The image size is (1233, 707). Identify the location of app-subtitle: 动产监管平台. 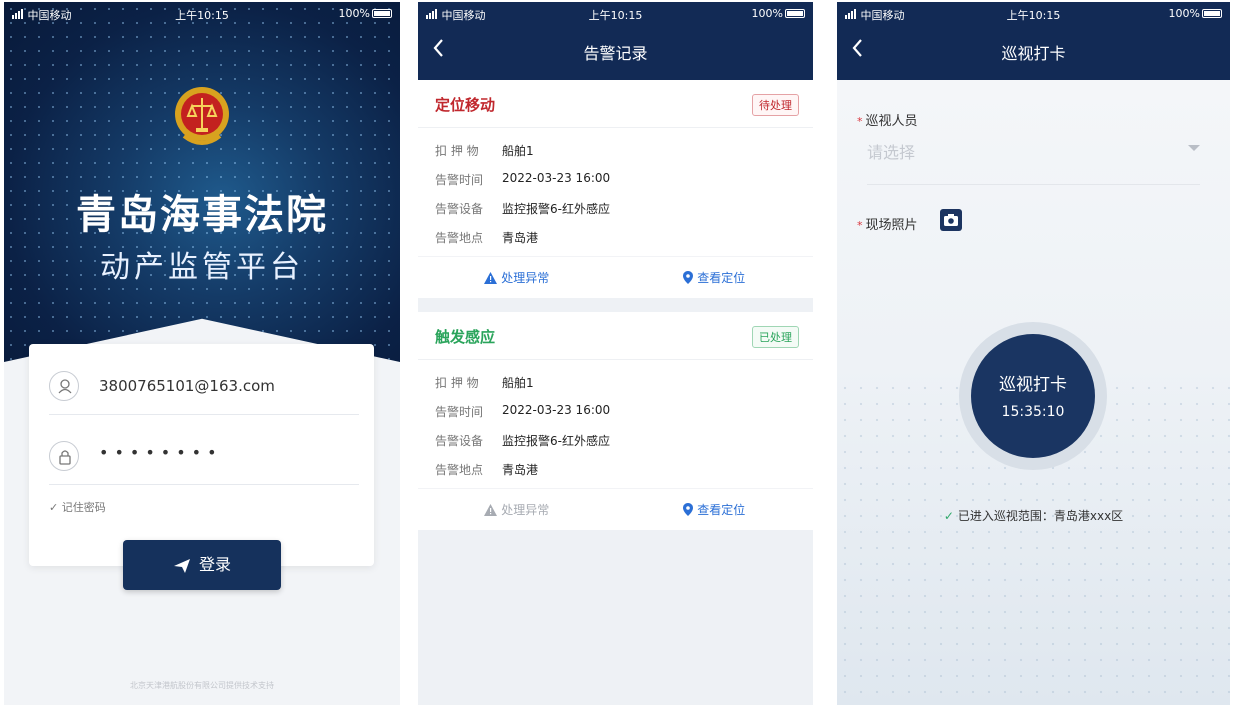
(202, 267).